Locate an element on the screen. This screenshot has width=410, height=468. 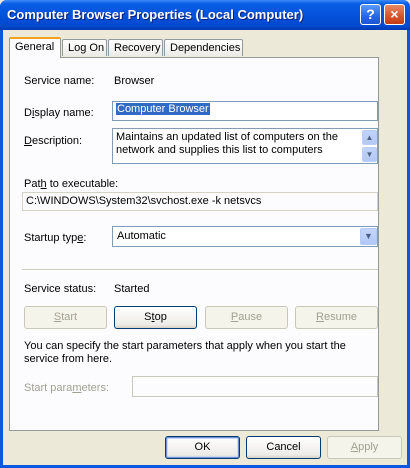
startup-type-value: Automatic is located at coordinates (141, 236).